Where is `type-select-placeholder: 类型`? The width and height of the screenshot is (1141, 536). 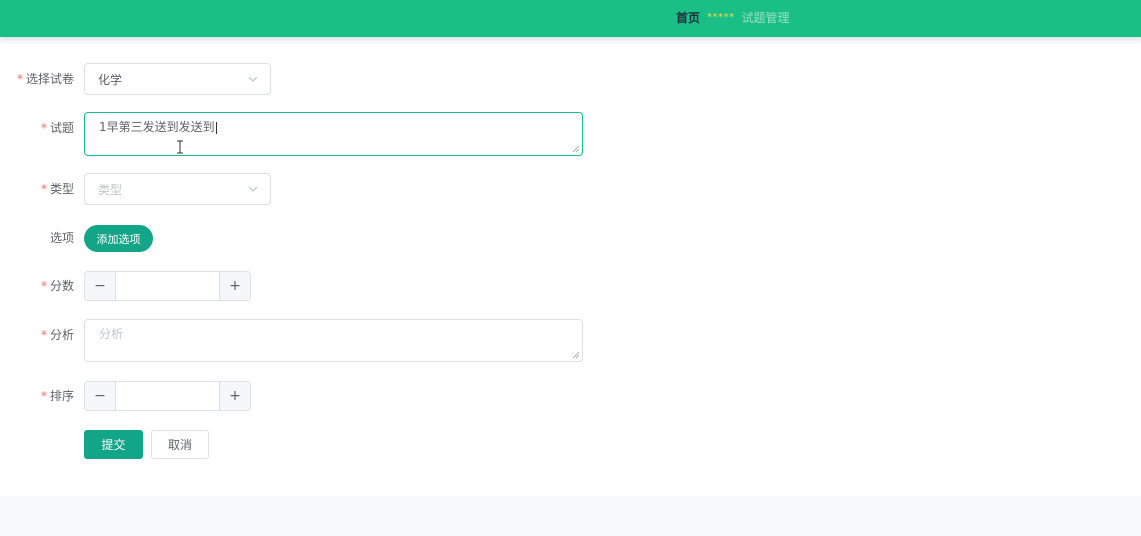 type-select-placeholder: 类型 is located at coordinates (110, 189).